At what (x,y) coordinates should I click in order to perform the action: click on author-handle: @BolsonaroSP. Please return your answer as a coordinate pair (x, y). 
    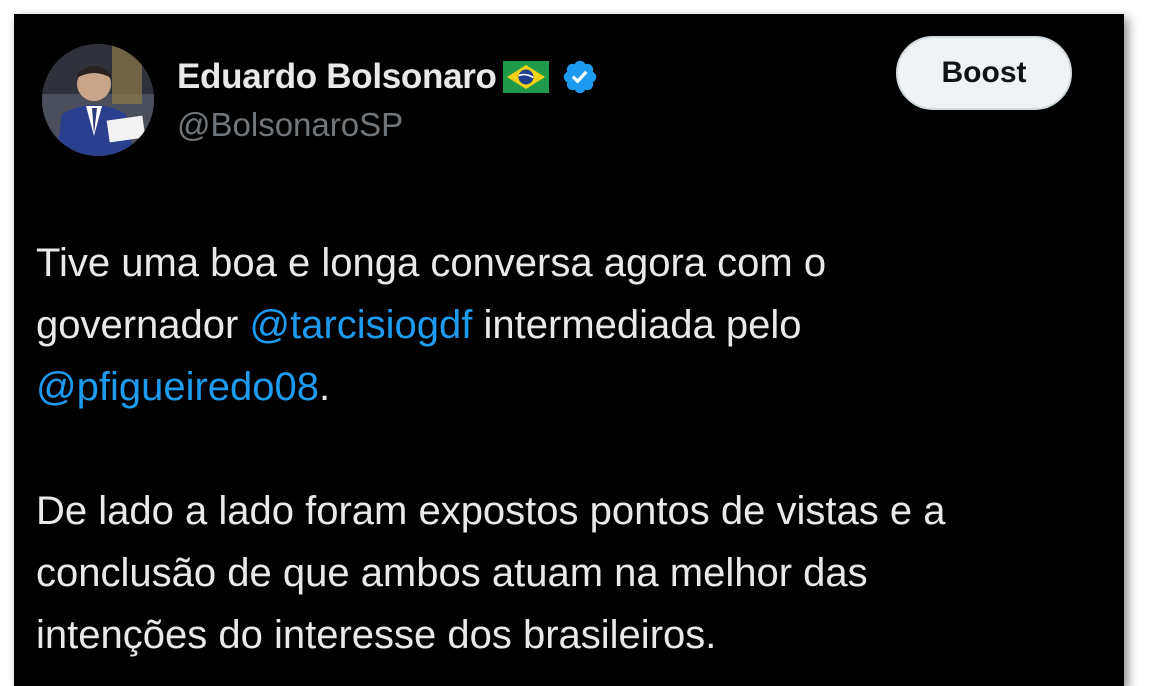
    Looking at the image, I should click on (290, 125).